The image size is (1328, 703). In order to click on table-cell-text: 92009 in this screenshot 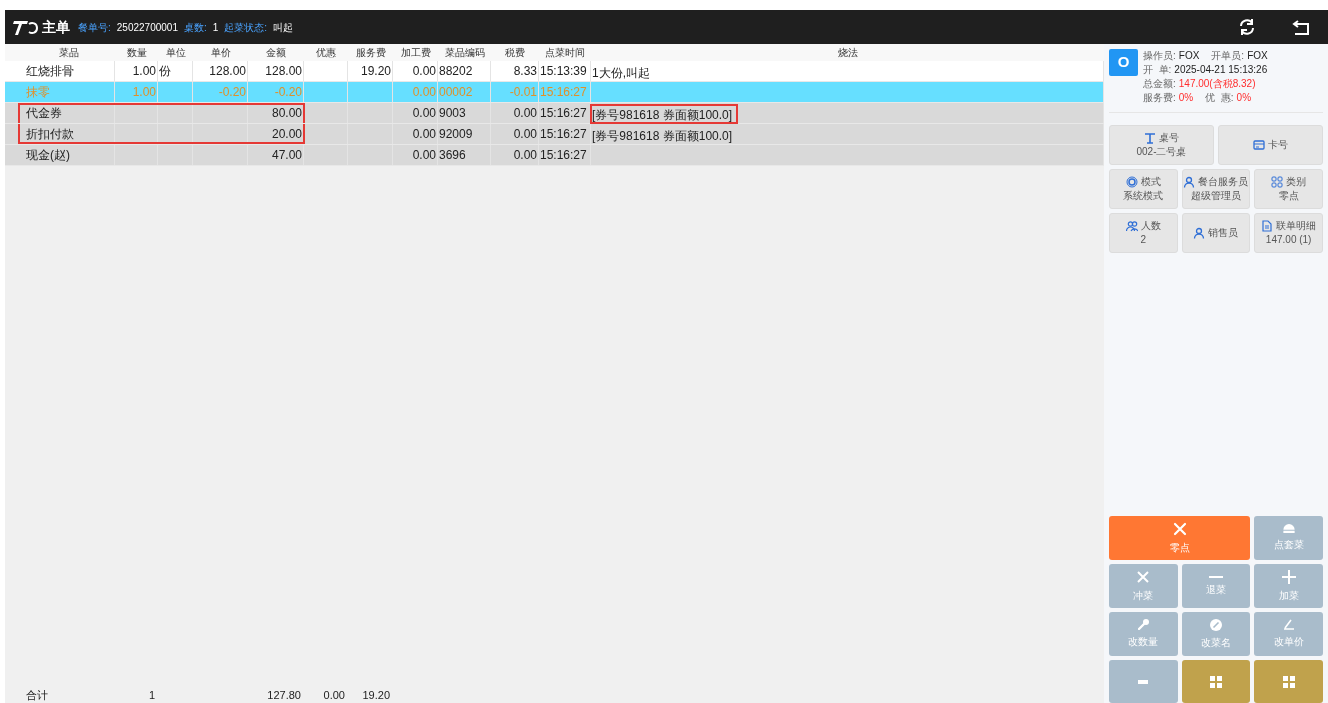, I will do `click(456, 134)`.